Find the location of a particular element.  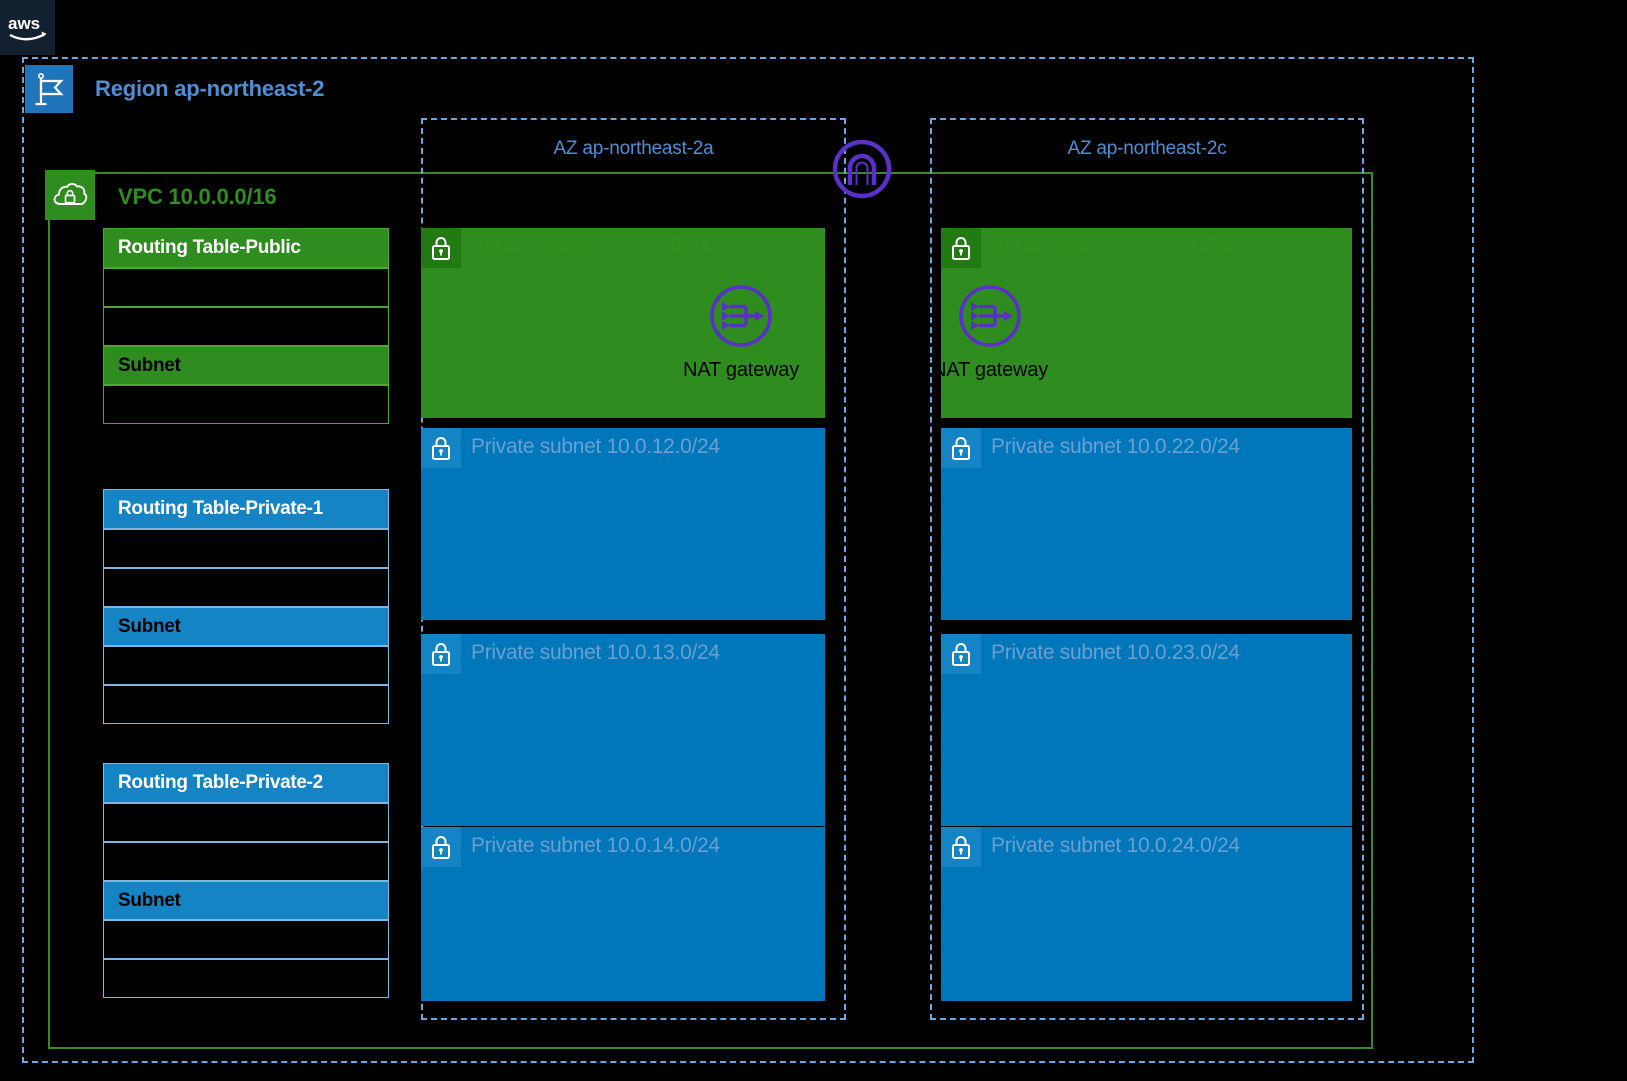

subnet-label: Public subnet 10.0.21.0/24 is located at coordinates (1111, 246).